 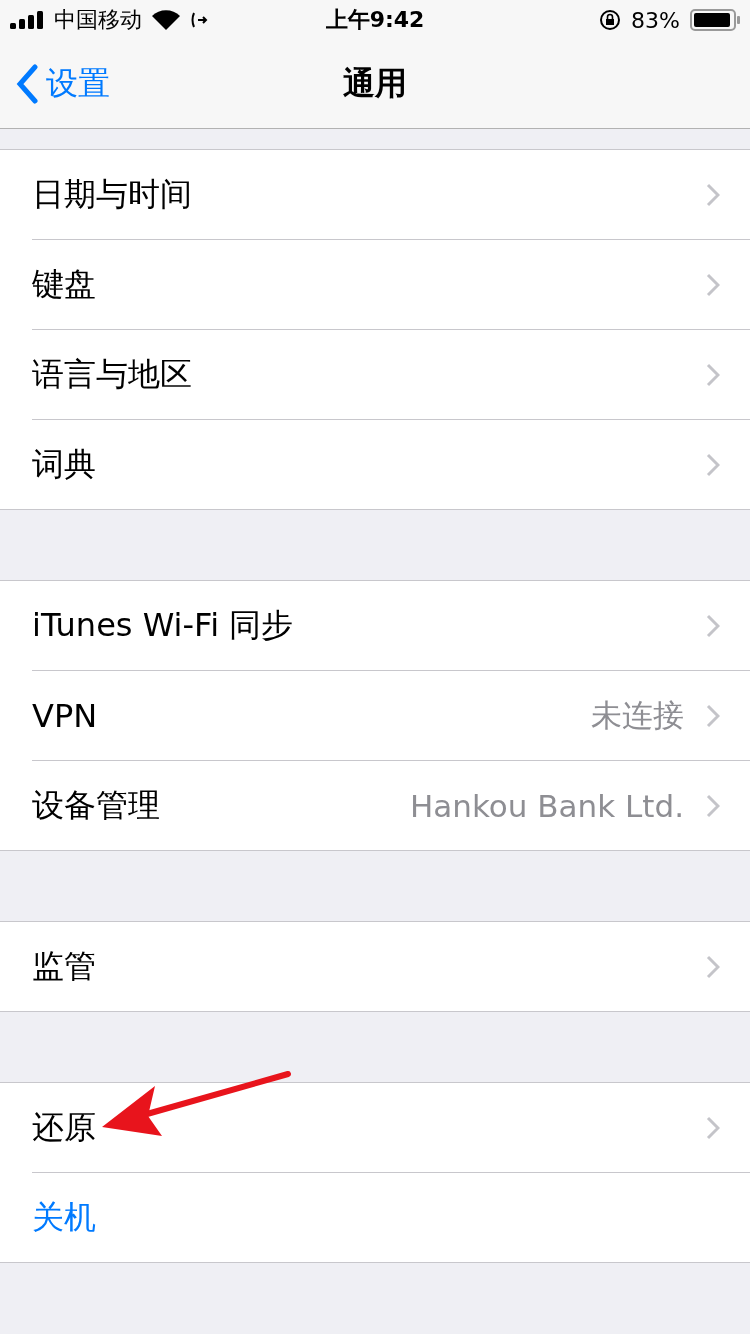 I want to click on row-label: iTunes Wi-Fi 同步, so click(x=369, y=625).